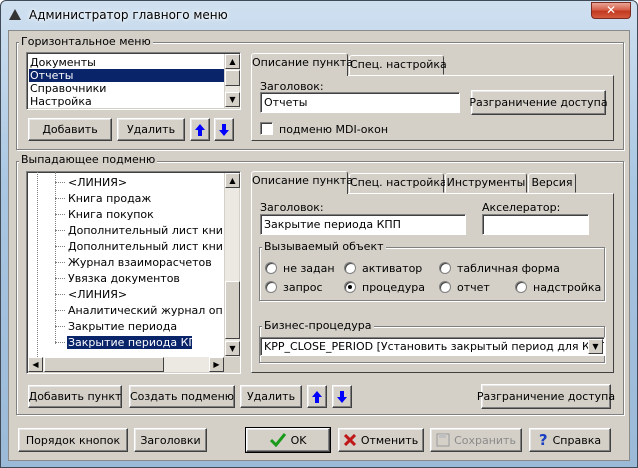 The height and width of the screenshot is (468, 638). I want to click on tab-tools: Инструменты, so click(486, 183).